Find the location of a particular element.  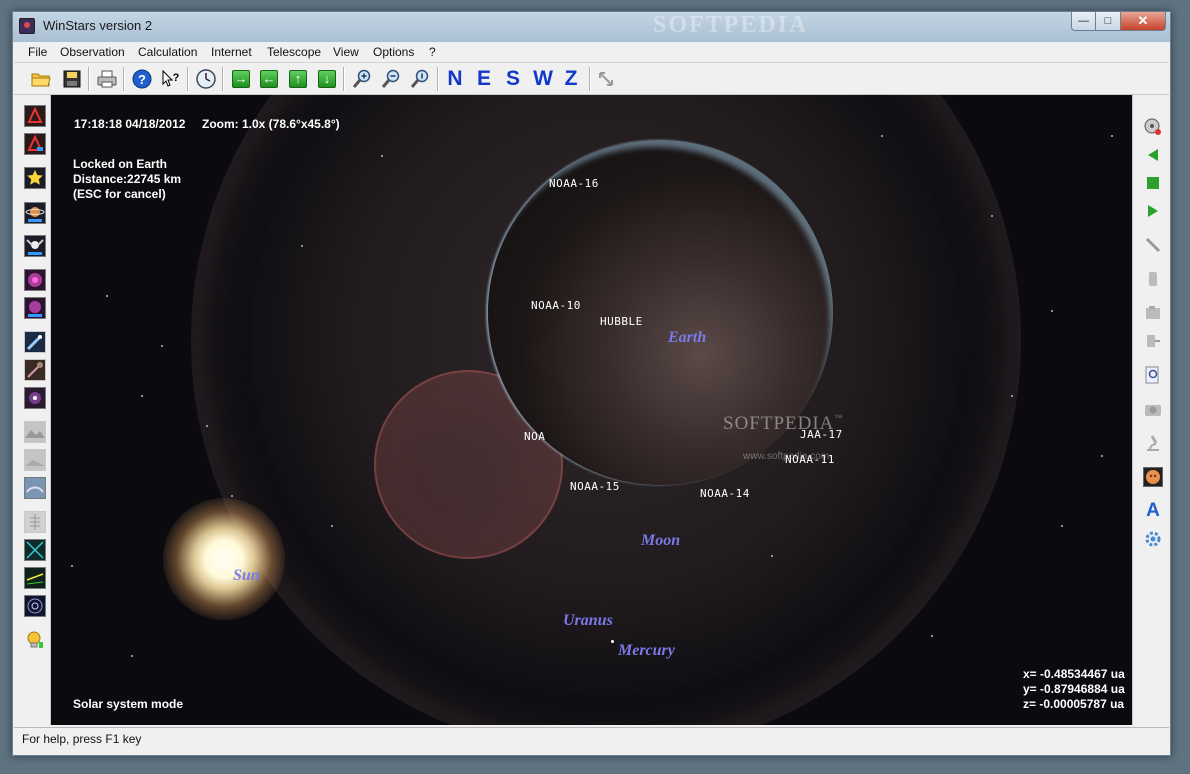

body-label-moon: Moon is located at coordinates (660, 541).